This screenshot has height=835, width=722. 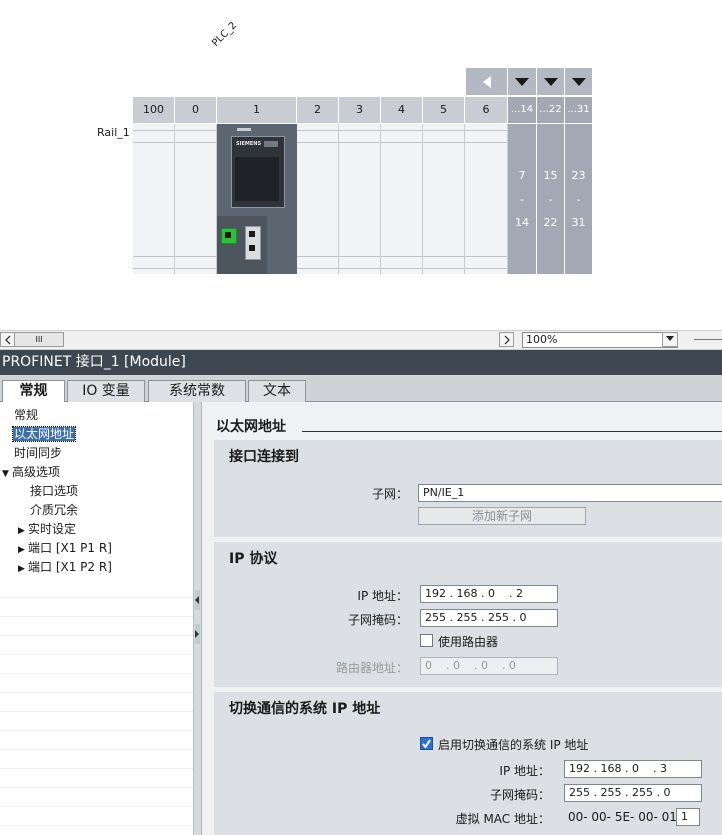 I want to click on ext-slot-group-3: 23 - 31, so click(x=579, y=199).